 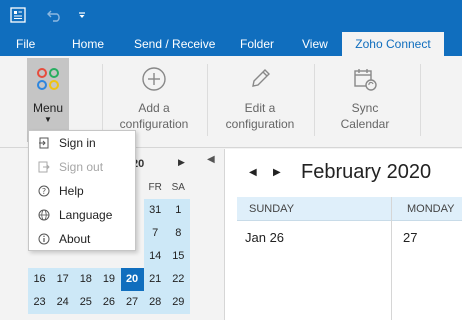 What do you see at coordinates (44, 215) in the screenshot?
I see `globe-icon` at bounding box center [44, 215].